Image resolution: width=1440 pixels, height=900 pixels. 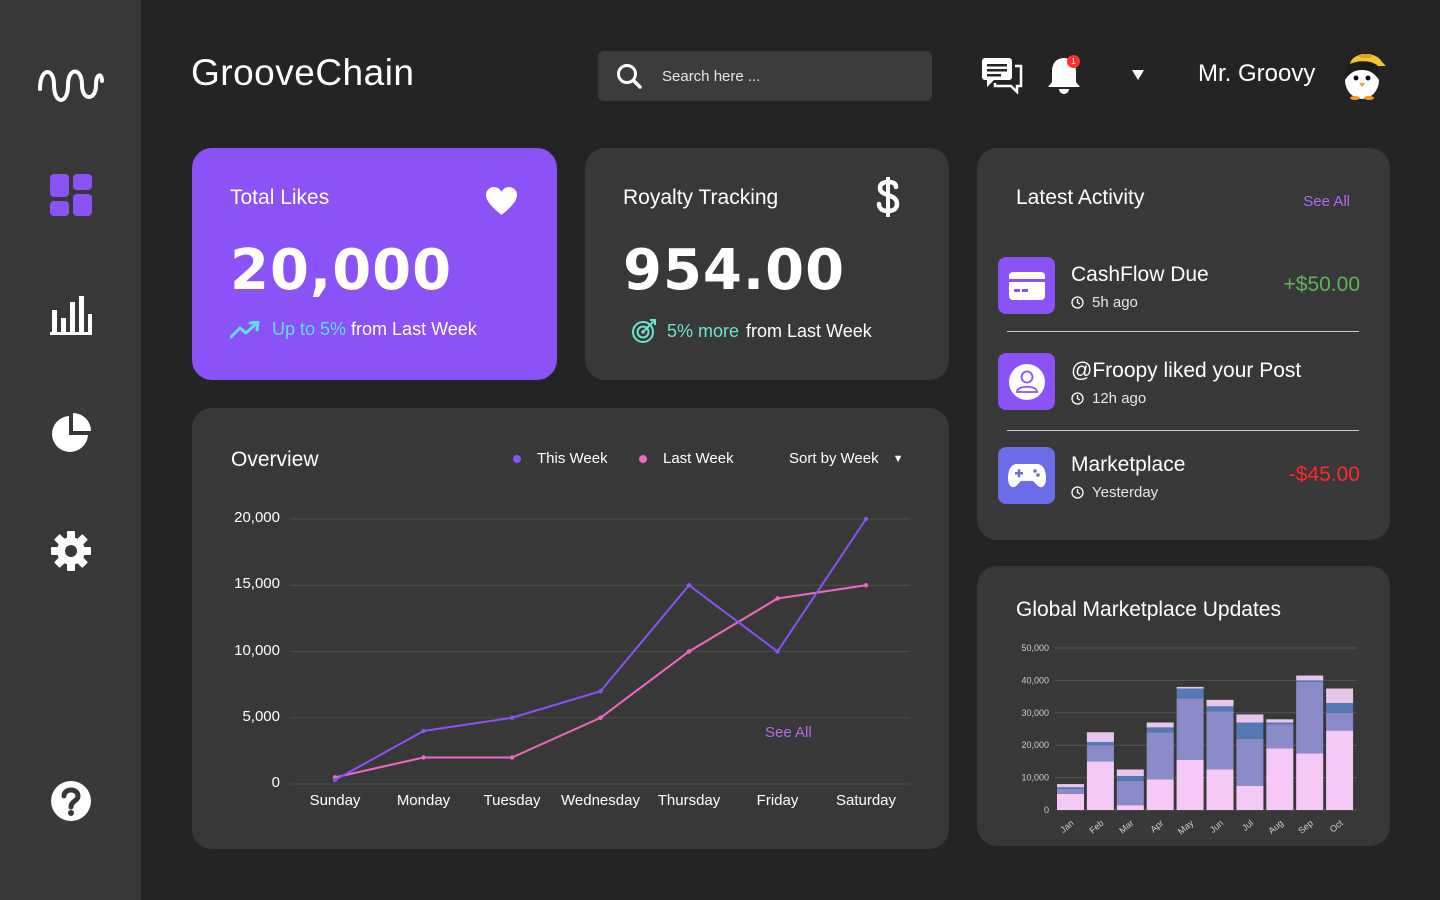 I want to click on x-tick-label: Feb, so click(x=1096, y=827).